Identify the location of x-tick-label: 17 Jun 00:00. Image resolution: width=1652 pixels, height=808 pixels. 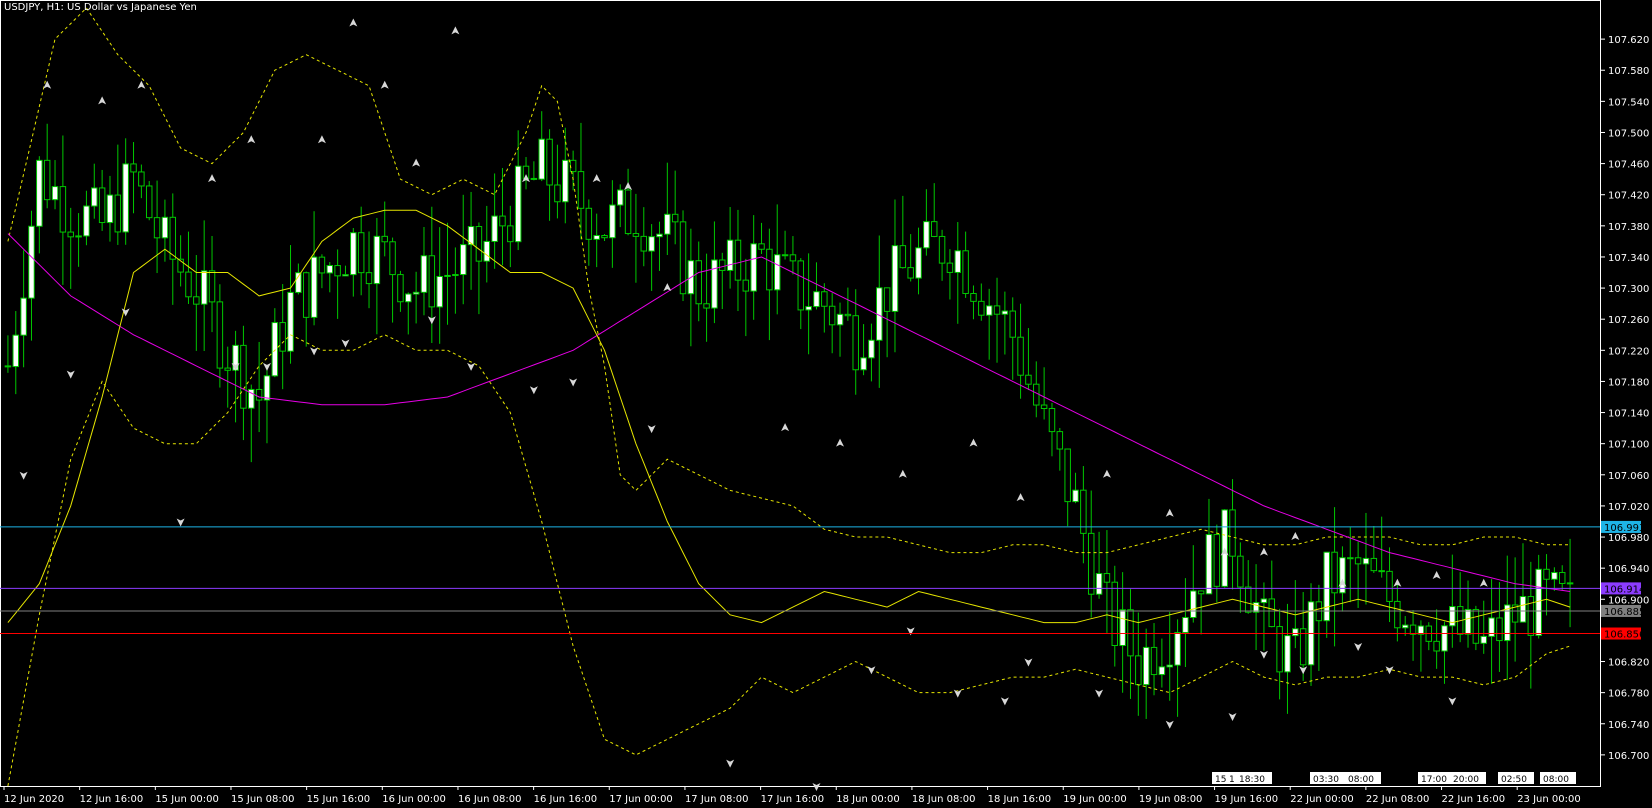
(641, 799).